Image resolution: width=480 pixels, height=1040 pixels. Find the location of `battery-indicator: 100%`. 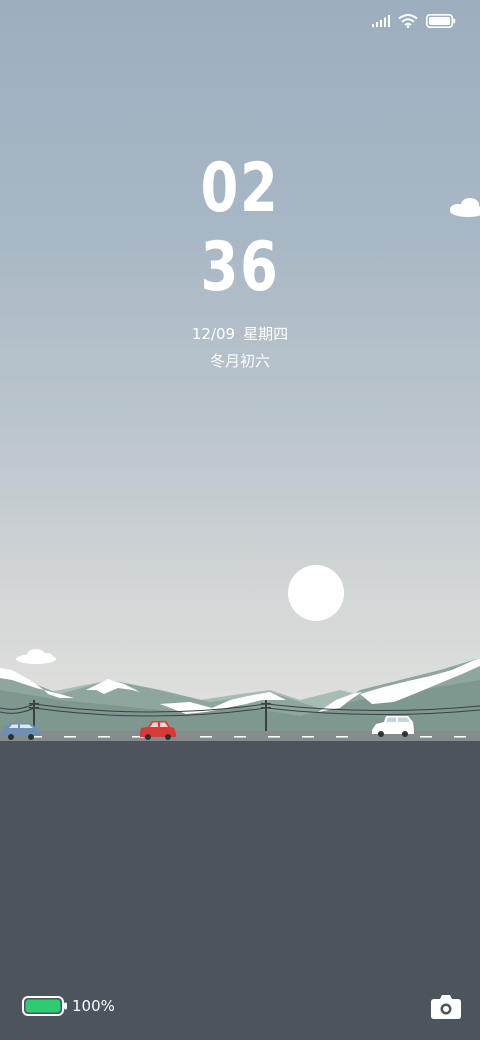

battery-indicator: 100% is located at coordinates (68, 1006).